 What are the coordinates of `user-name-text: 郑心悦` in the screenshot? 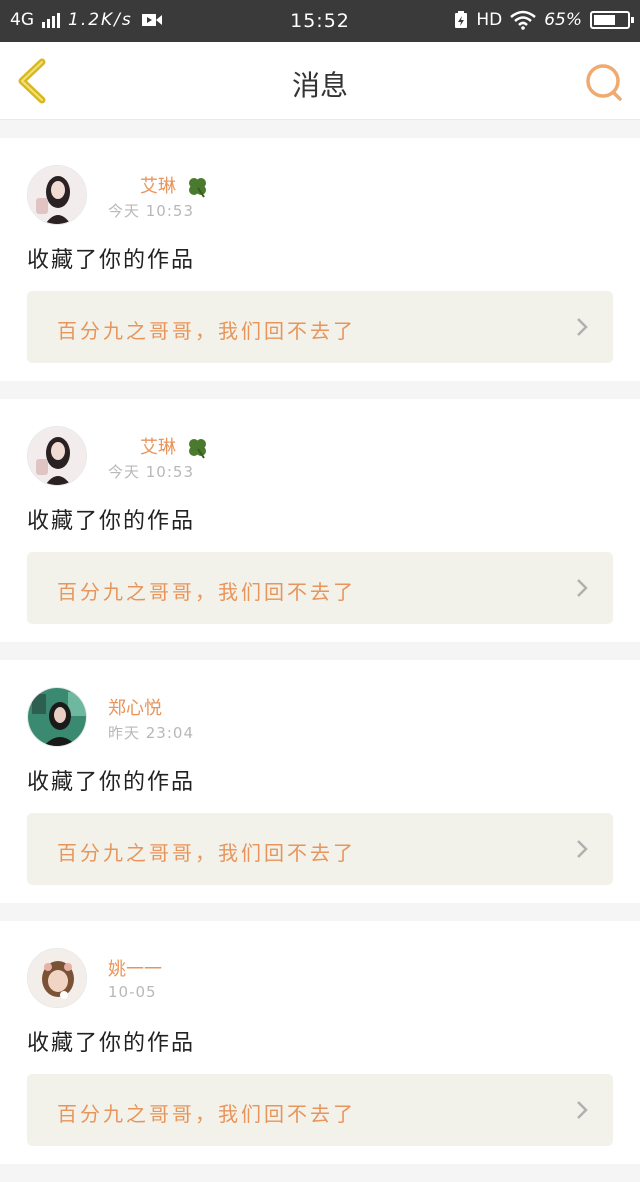 It's located at (135, 708).